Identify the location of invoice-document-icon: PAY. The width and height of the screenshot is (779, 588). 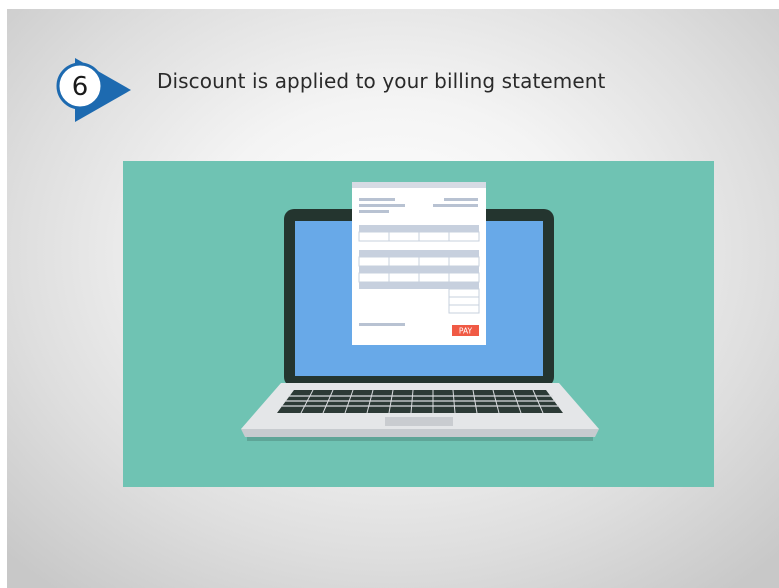
(419, 263).